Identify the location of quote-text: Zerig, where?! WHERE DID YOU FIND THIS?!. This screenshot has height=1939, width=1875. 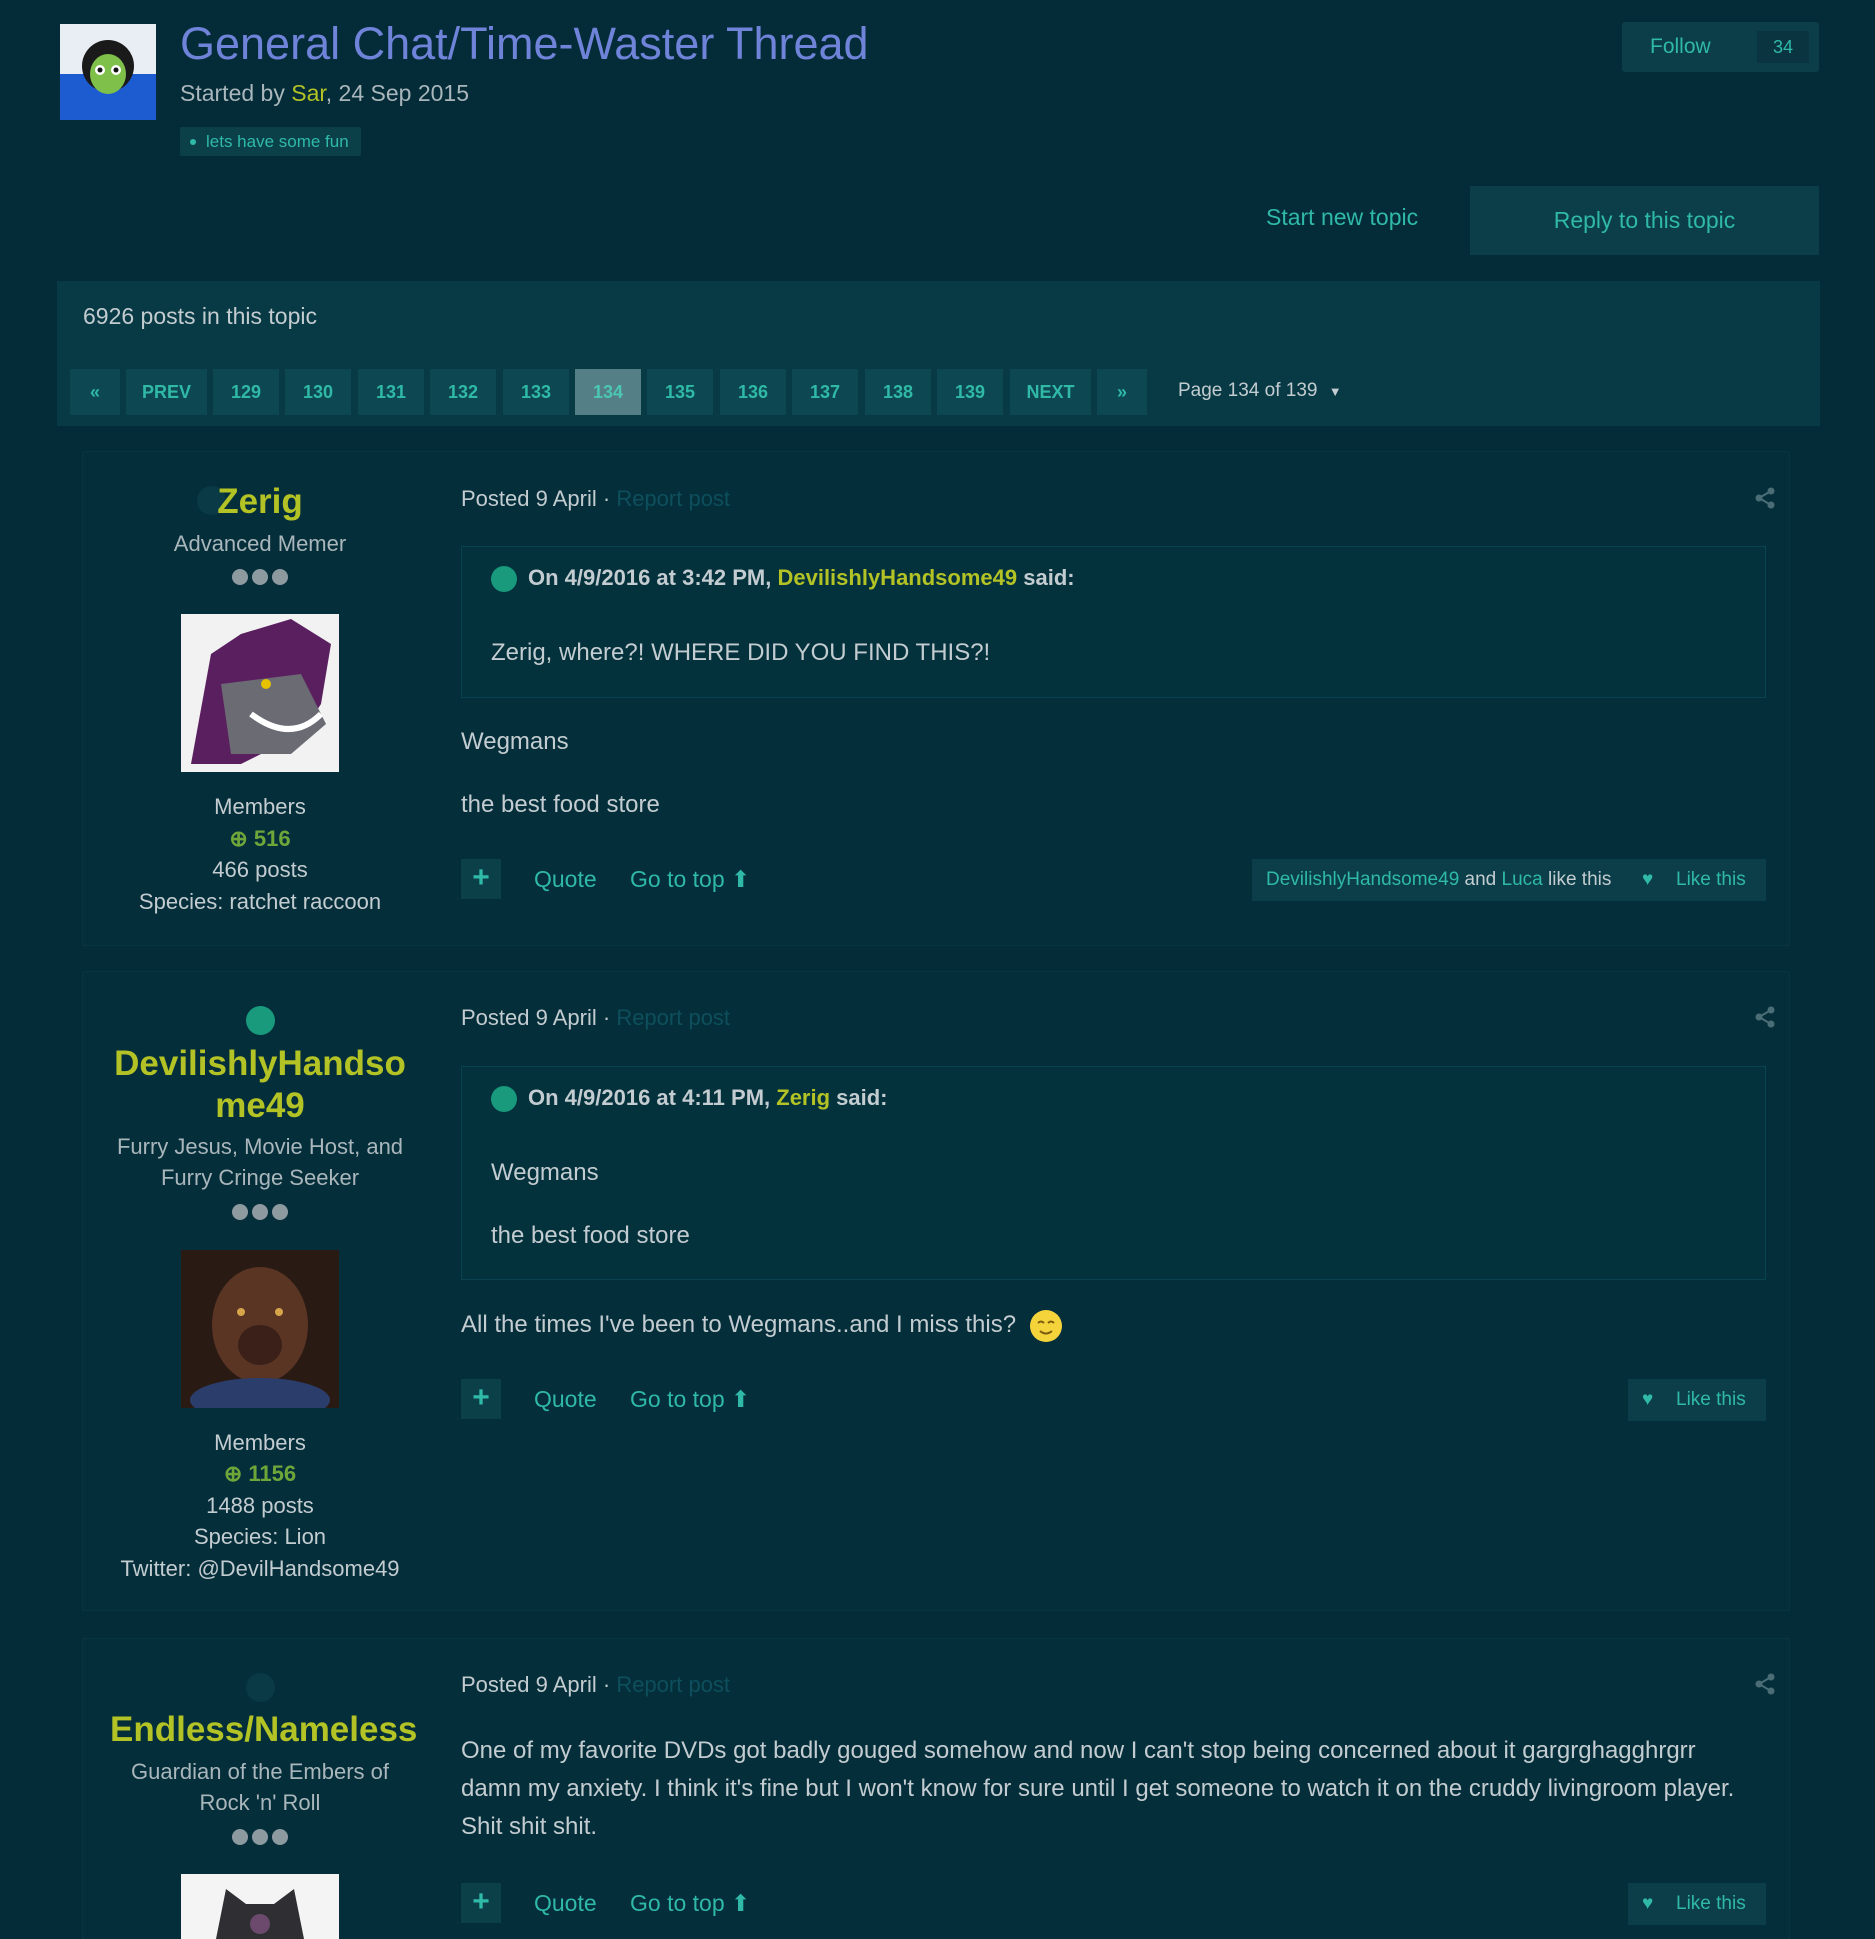
(741, 652).